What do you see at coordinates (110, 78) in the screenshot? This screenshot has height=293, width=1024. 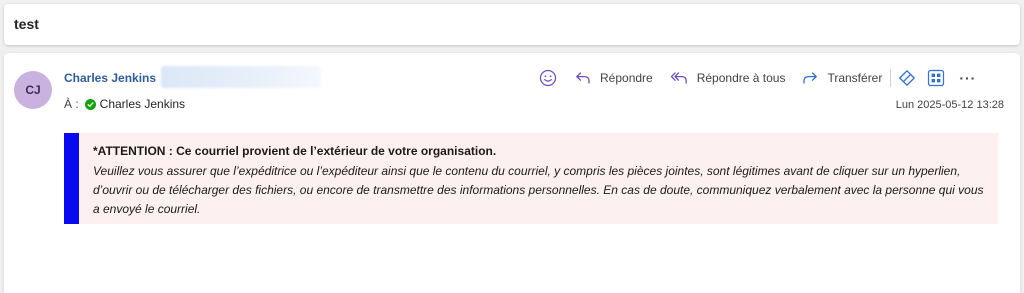 I see `sender-name: Charles Jenkins` at bounding box center [110, 78].